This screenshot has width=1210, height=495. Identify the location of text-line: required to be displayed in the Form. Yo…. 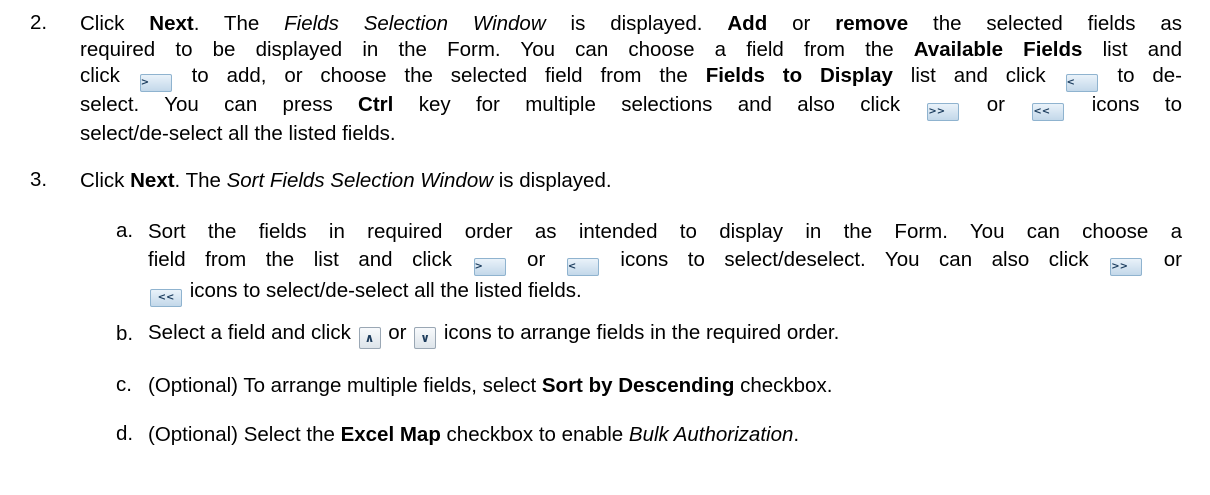
(631, 49).